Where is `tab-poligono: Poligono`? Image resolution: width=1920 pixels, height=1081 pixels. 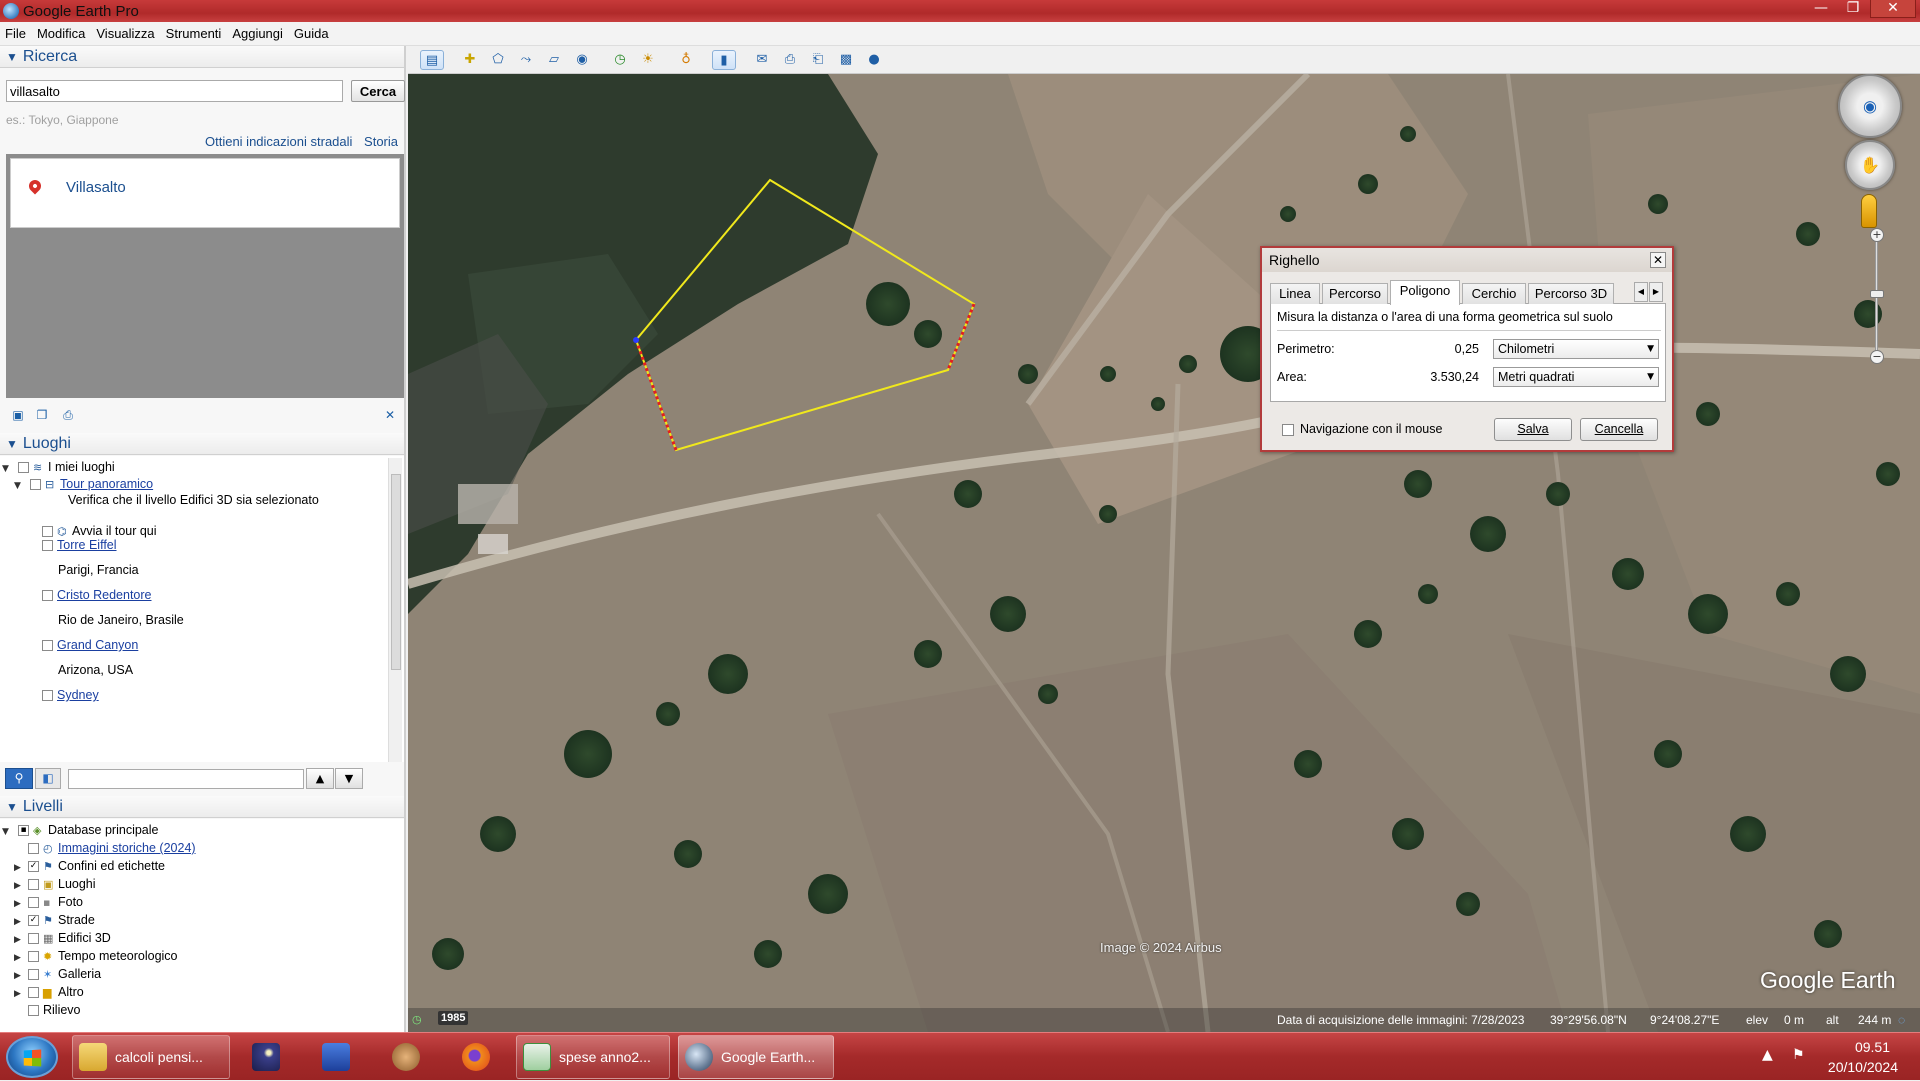 tab-poligono: Poligono is located at coordinates (1425, 292).